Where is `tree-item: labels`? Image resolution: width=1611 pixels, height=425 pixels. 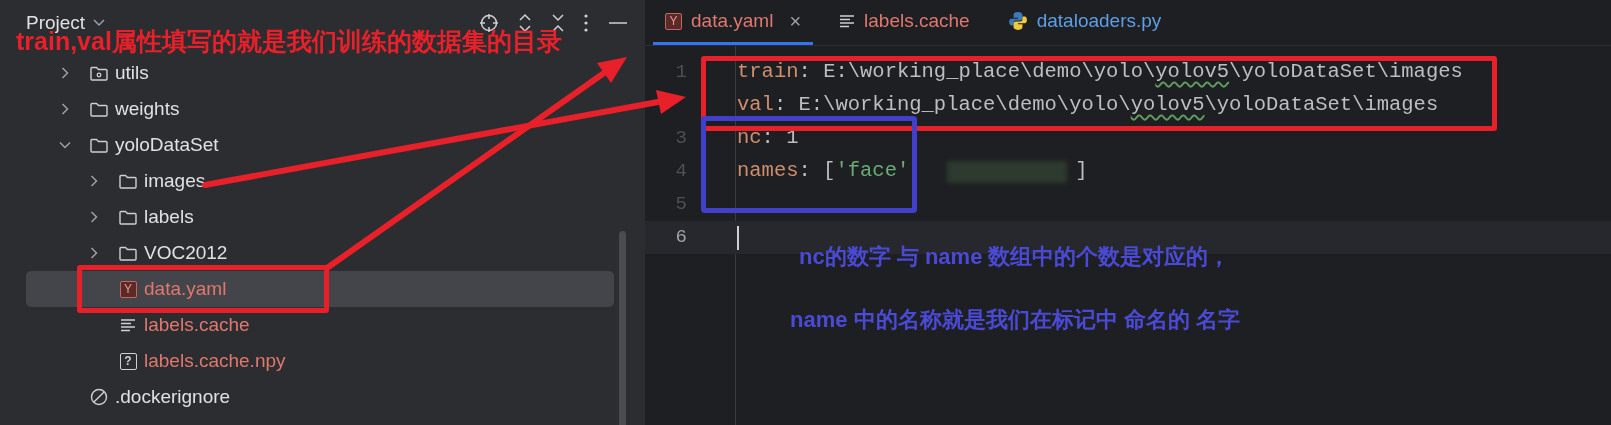
tree-item: labels is located at coordinates (113, 217).